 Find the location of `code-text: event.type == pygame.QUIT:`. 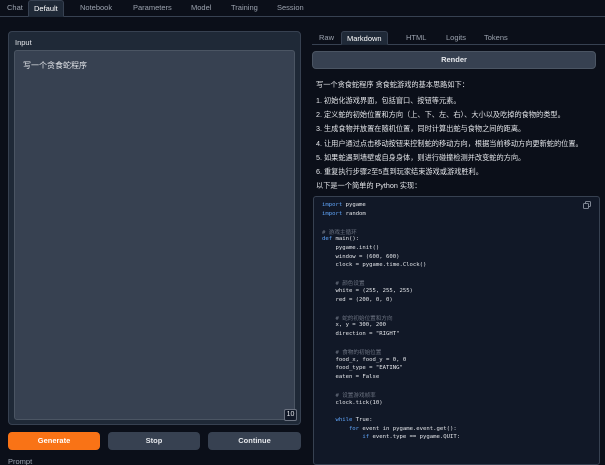

code-text: event.type == pygame.QUIT: is located at coordinates (415, 437).